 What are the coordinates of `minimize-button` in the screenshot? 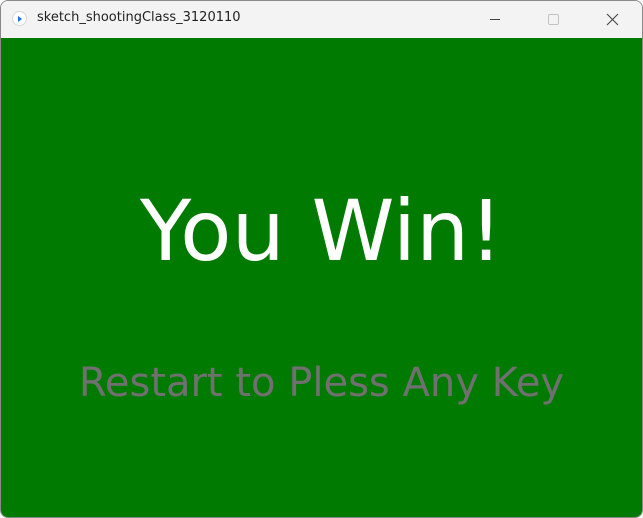 It's located at (495, 19).